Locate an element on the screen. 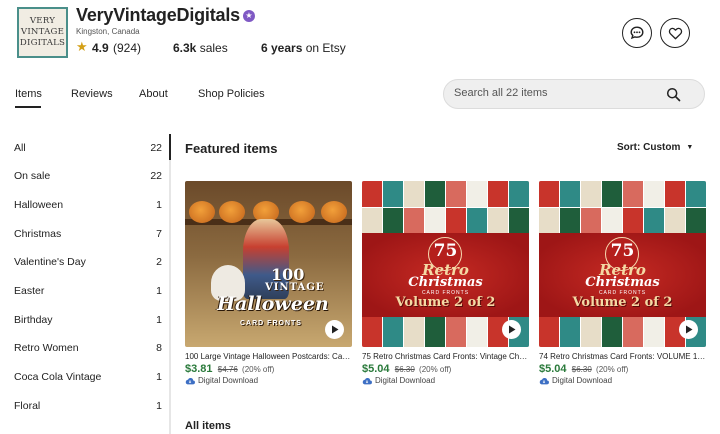  listing-image-text: Halloween is located at coordinates (273, 304).